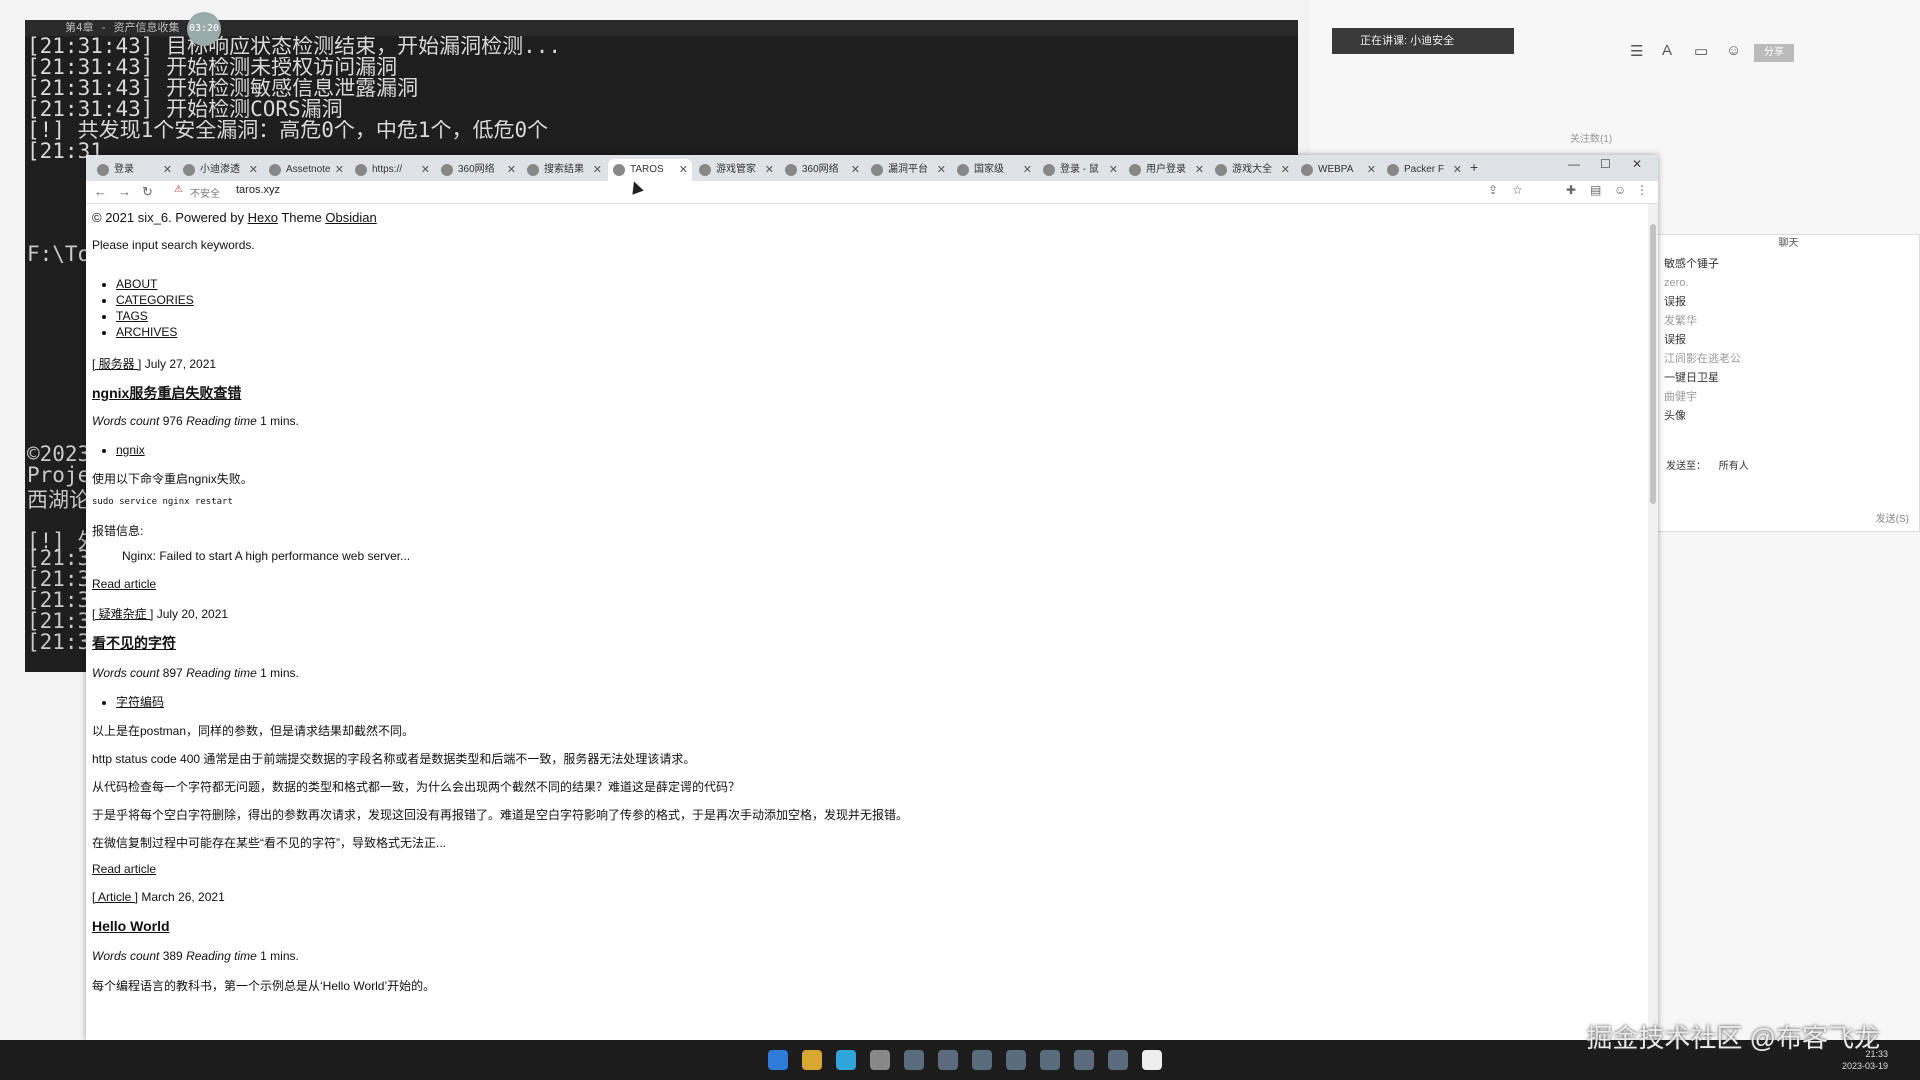  What do you see at coordinates (140, 702) in the screenshot?
I see `tag-link: 字符编码` at bounding box center [140, 702].